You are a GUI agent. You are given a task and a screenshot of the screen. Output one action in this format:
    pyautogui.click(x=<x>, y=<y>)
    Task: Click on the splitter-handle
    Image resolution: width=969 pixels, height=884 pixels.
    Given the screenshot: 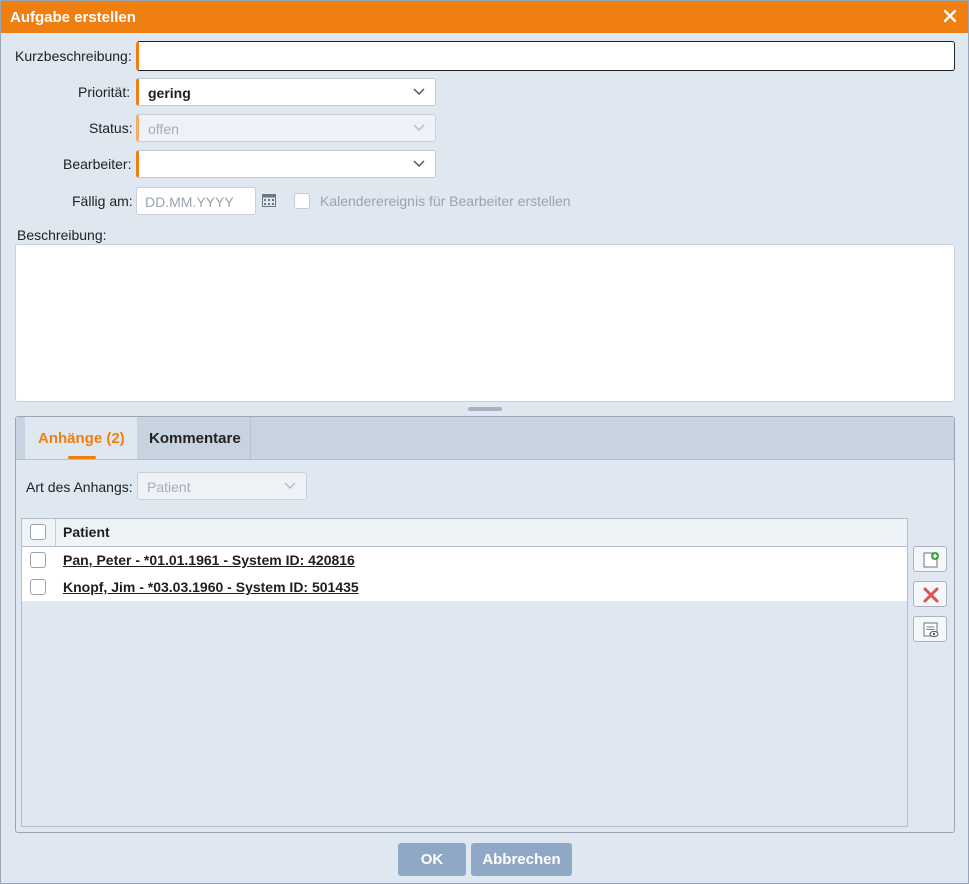 What is the action you would take?
    pyautogui.click(x=485, y=409)
    